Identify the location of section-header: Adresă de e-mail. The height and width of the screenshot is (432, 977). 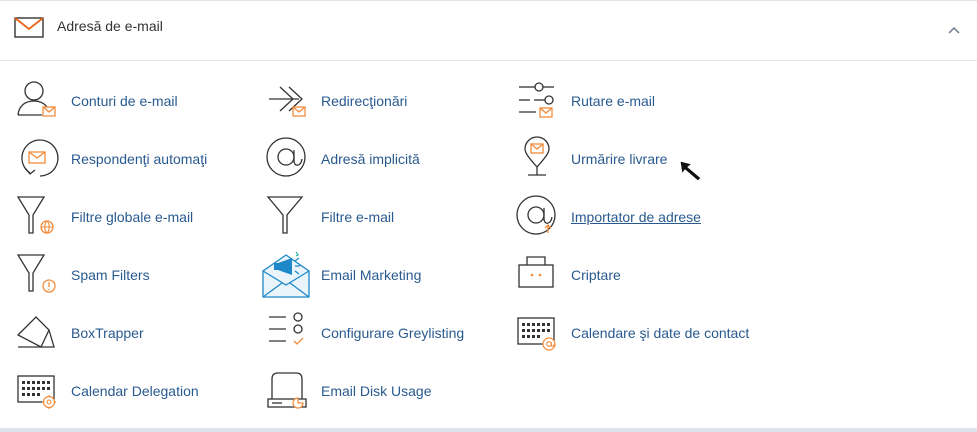
(488, 31).